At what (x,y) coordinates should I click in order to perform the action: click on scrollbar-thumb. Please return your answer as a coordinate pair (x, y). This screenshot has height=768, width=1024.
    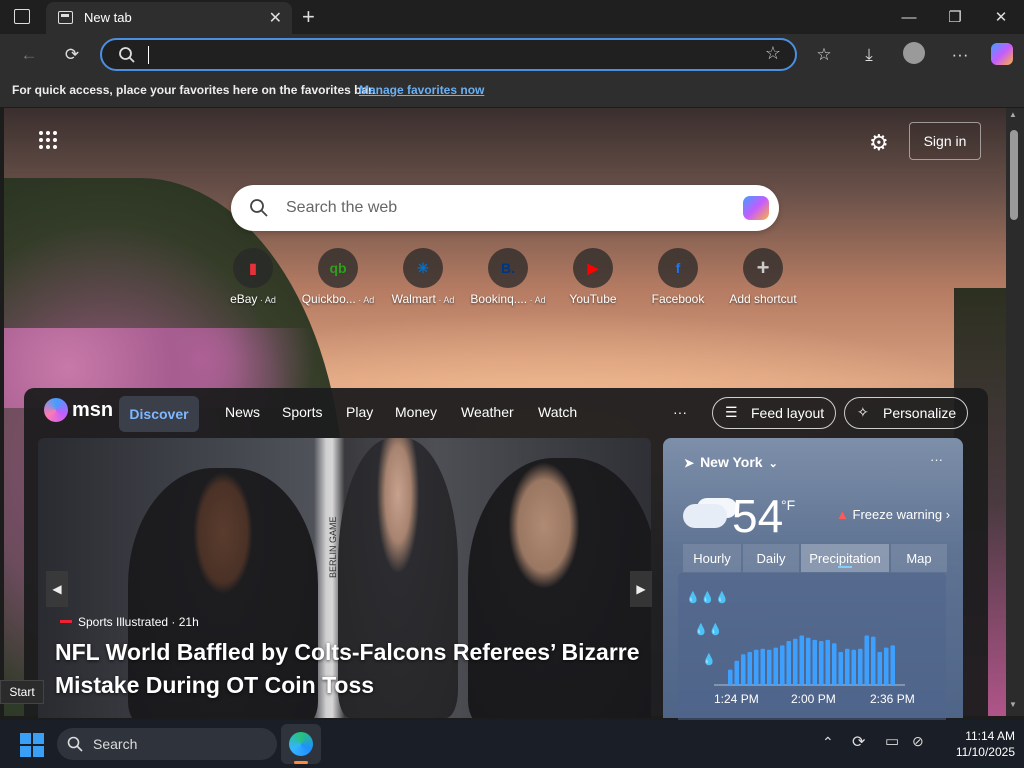
    Looking at the image, I should click on (1014, 175).